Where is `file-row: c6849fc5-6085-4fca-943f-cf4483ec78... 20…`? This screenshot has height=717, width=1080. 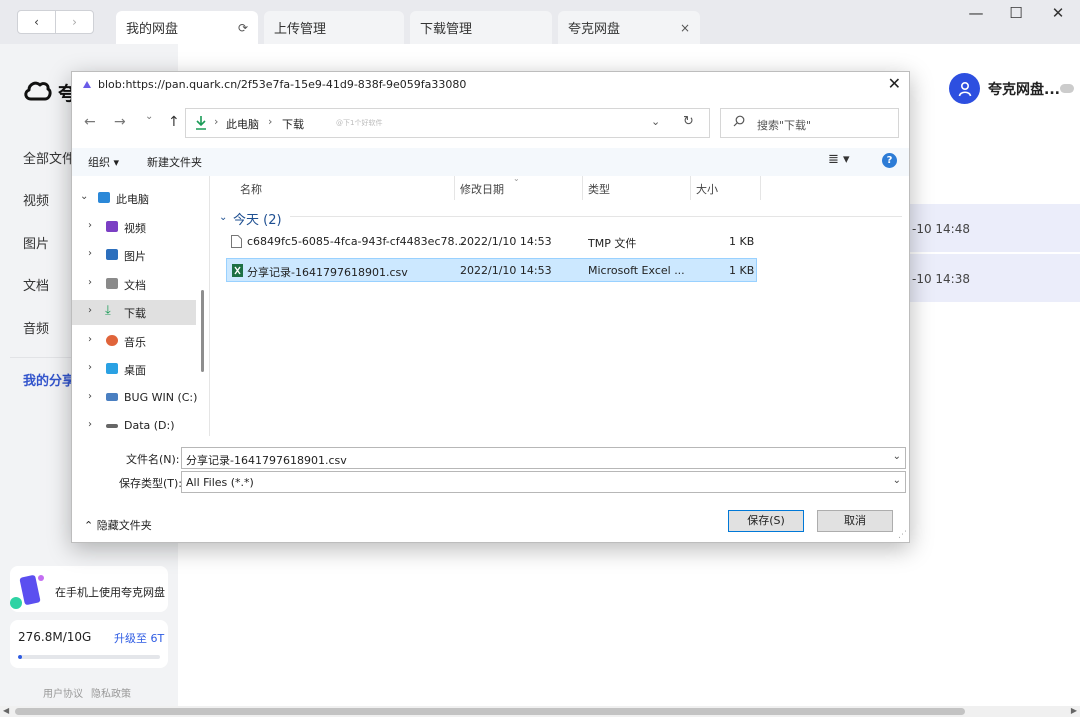
file-row: c6849fc5-6085-4fca-943f-cf4483ec78... 20… is located at coordinates (491, 242).